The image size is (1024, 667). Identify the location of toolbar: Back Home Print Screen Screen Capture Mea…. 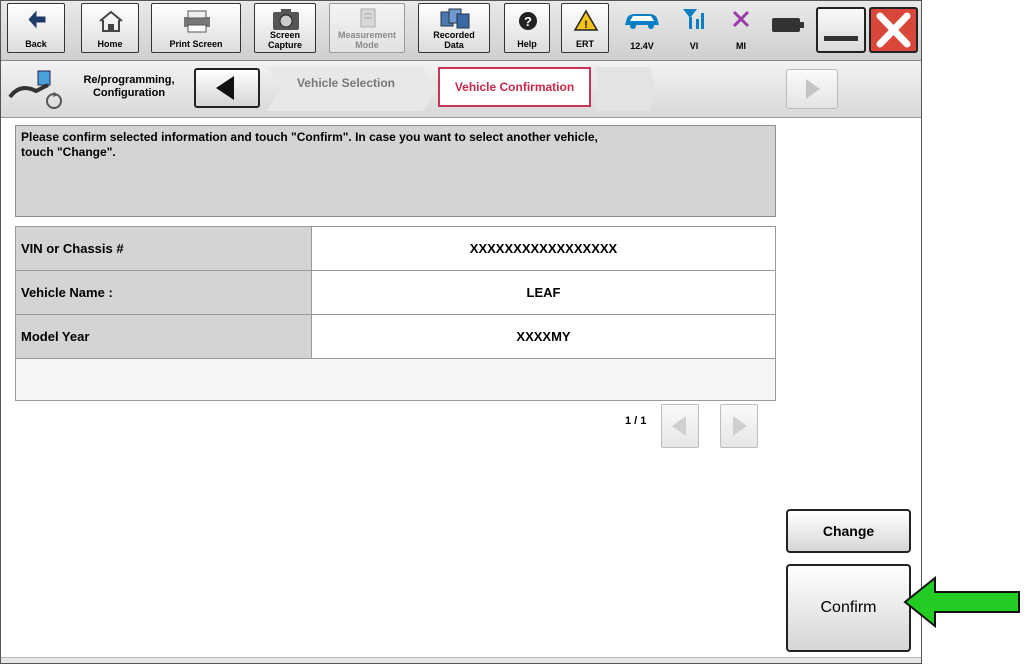
(461, 31).